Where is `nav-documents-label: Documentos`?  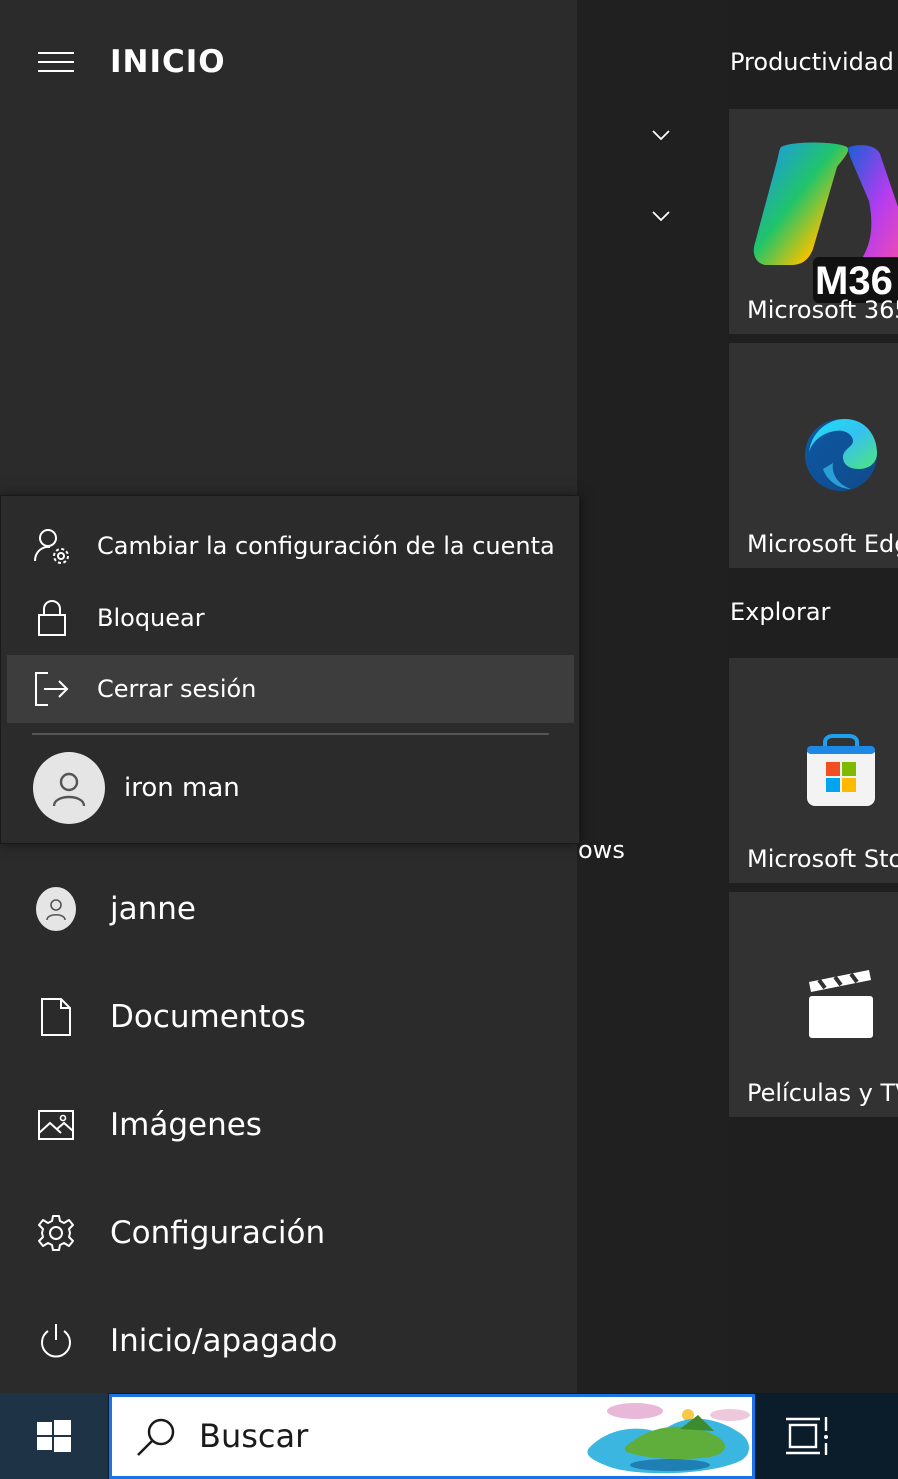 nav-documents-label: Documentos is located at coordinates (208, 1017).